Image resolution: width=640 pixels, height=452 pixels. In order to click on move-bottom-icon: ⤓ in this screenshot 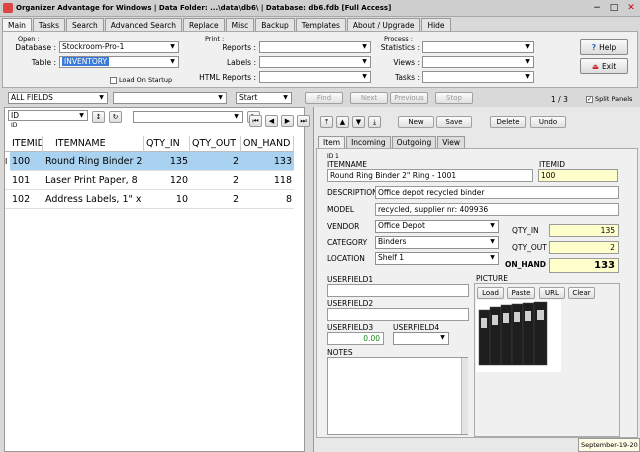, I will do `click(374, 122)`.